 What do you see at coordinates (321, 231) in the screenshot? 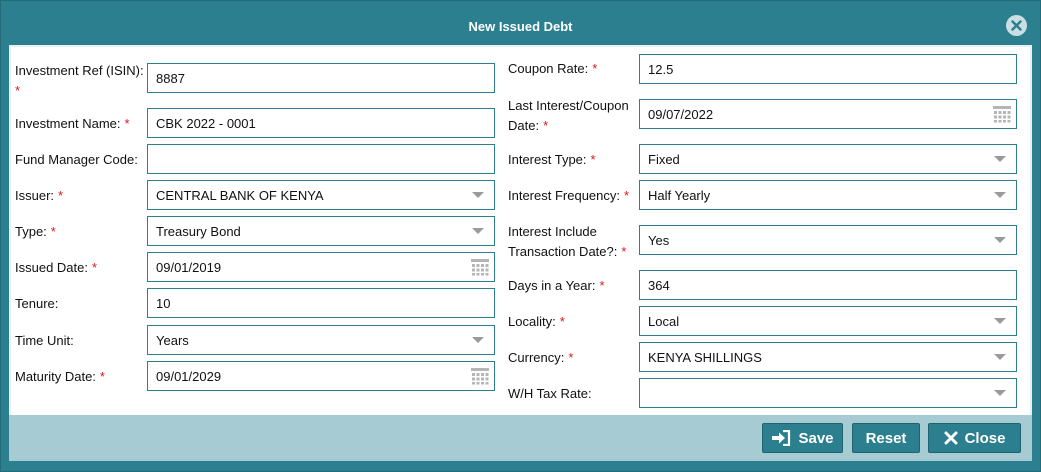
I see `type-select: Treasury Bond` at bounding box center [321, 231].